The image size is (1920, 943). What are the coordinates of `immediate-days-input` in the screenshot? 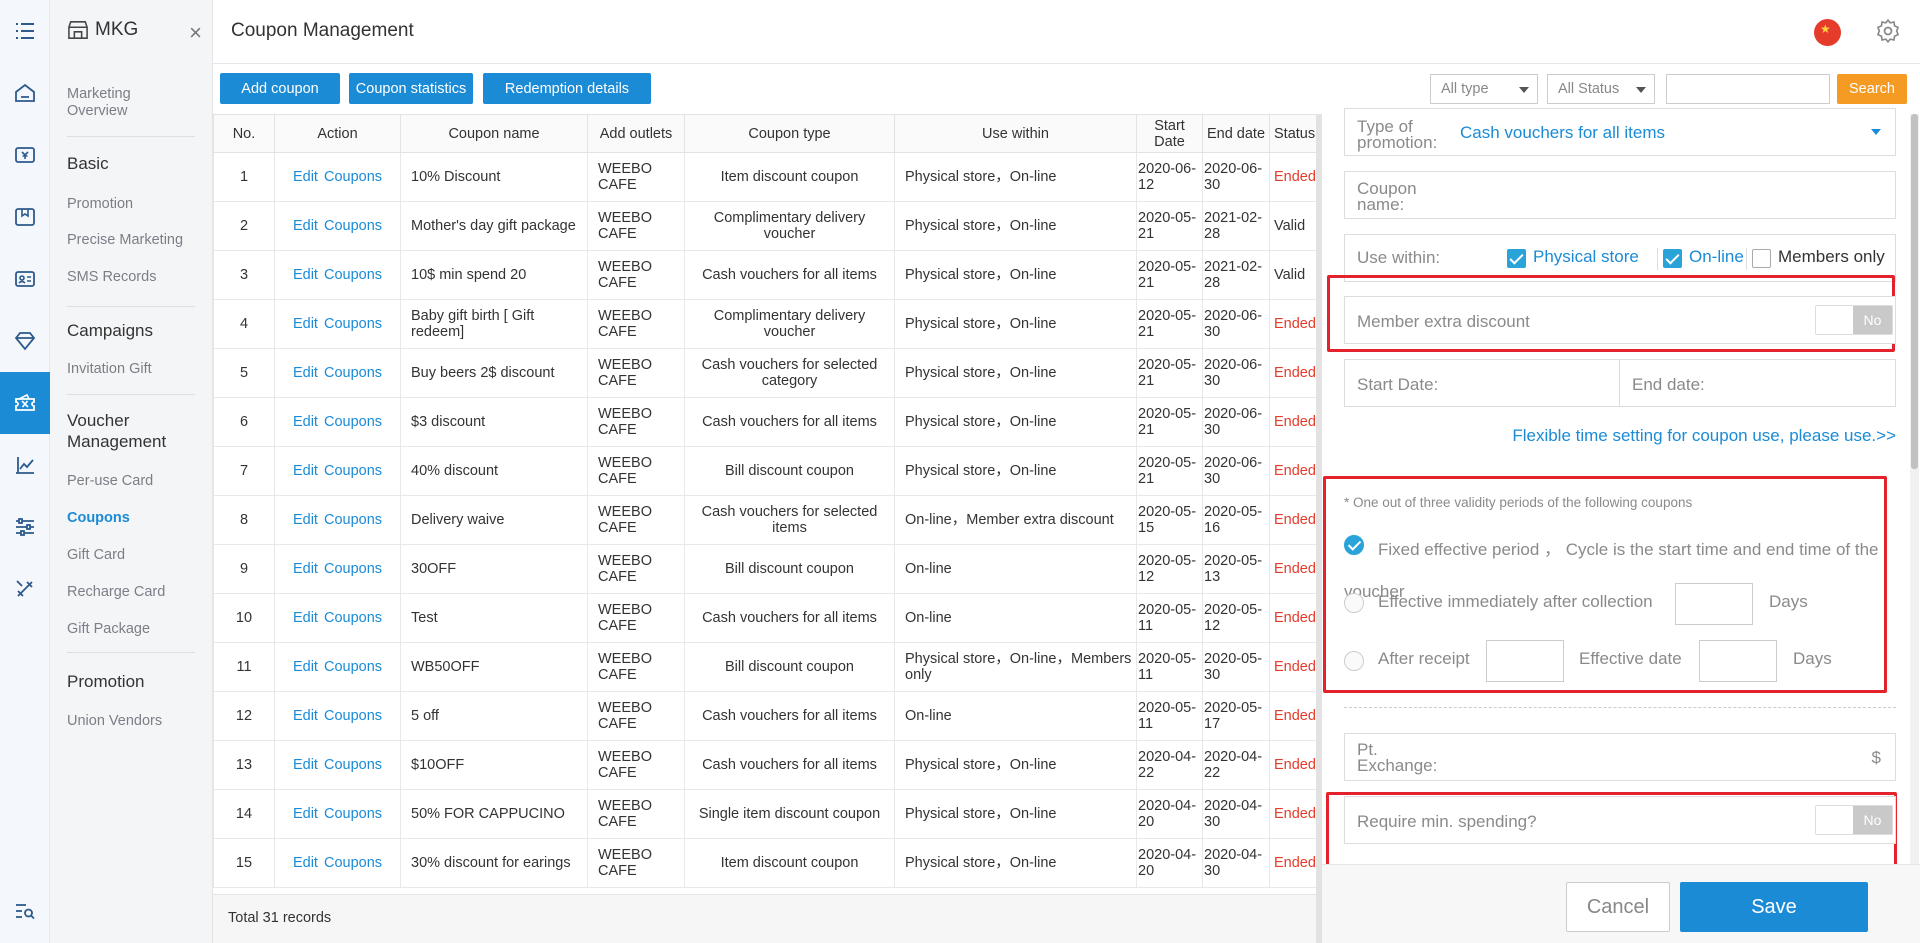 It's located at (1714, 604).